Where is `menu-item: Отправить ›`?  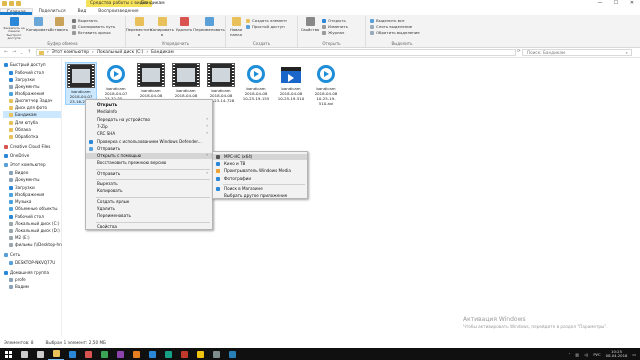
menu-item: Отправить › is located at coordinates (149, 174).